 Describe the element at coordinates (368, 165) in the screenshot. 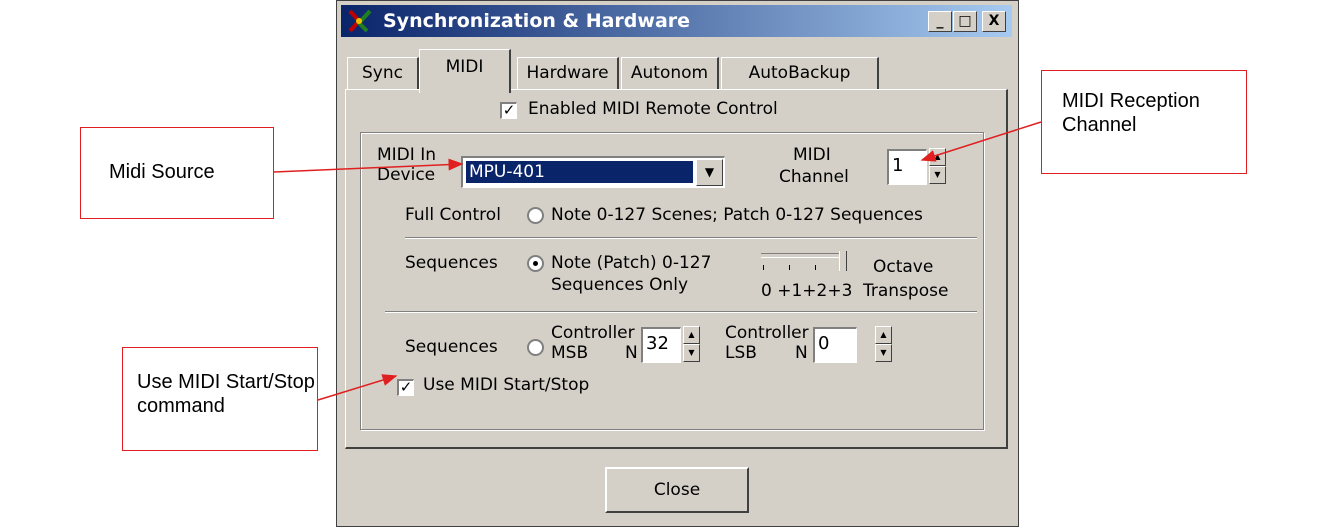

I see `arrow-midi-source` at that location.